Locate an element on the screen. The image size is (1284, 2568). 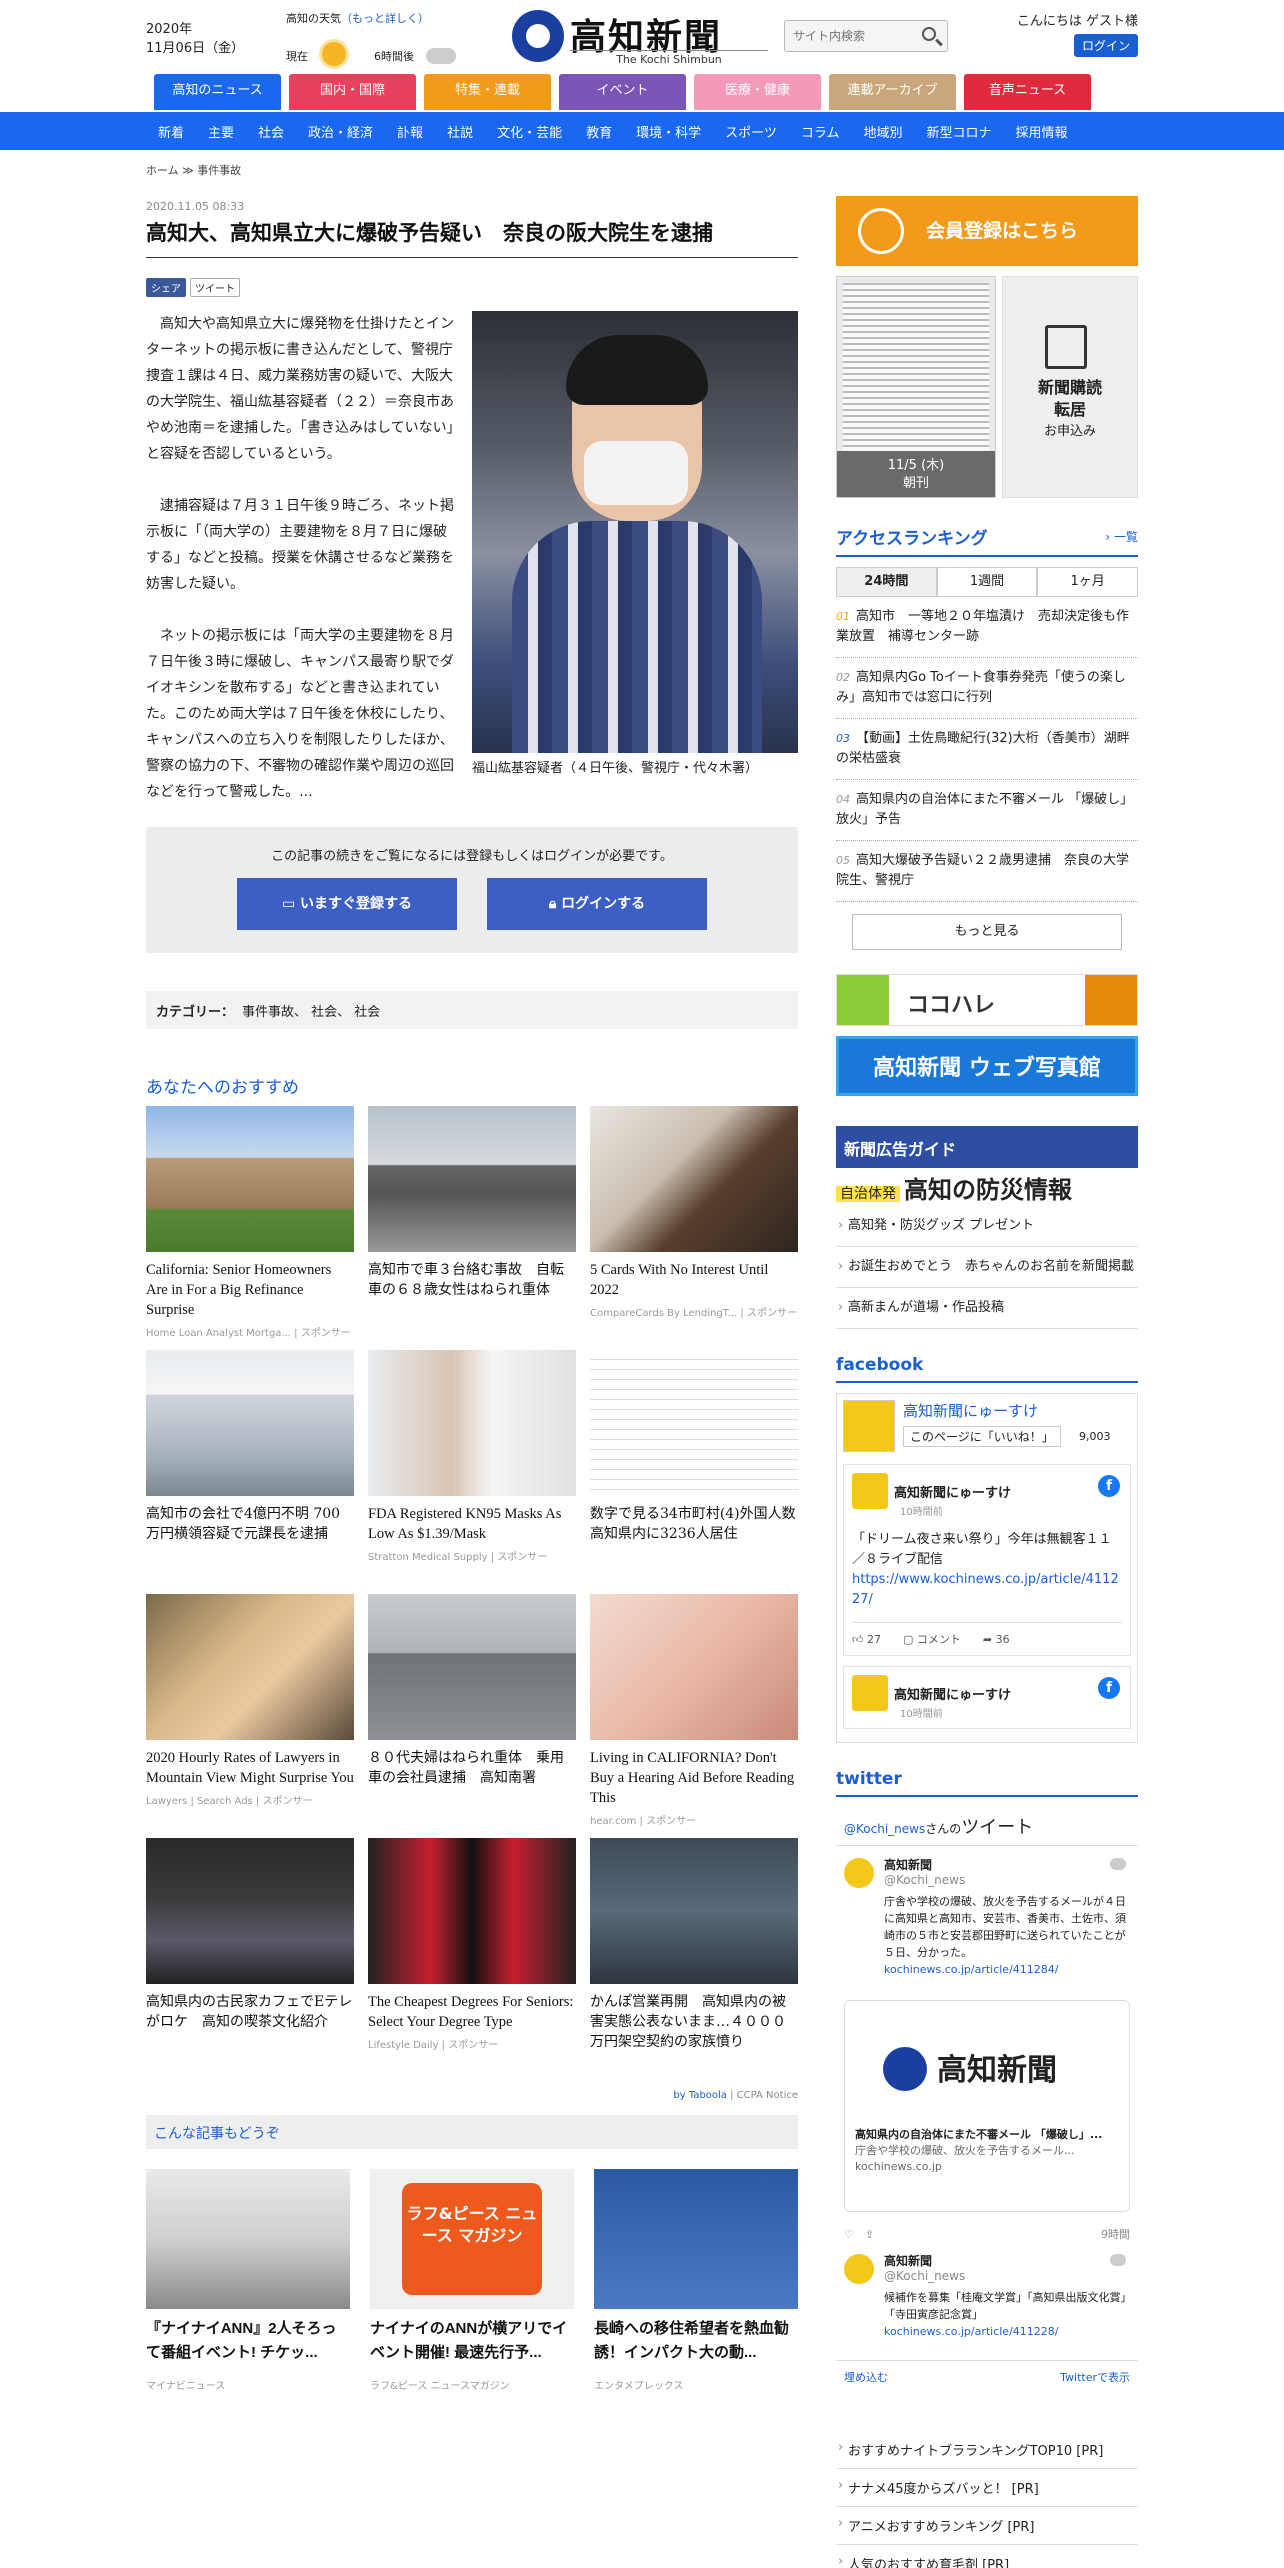
subnav-item: スポーツ is located at coordinates (751, 131).